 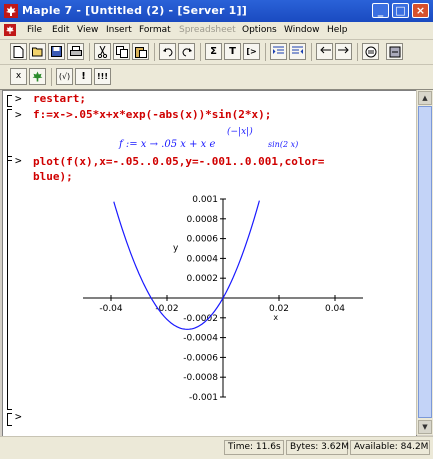 What do you see at coordinates (317, 447) in the screenshot?
I see `status-bytes: Bytes: 3.62M` at bounding box center [317, 447].